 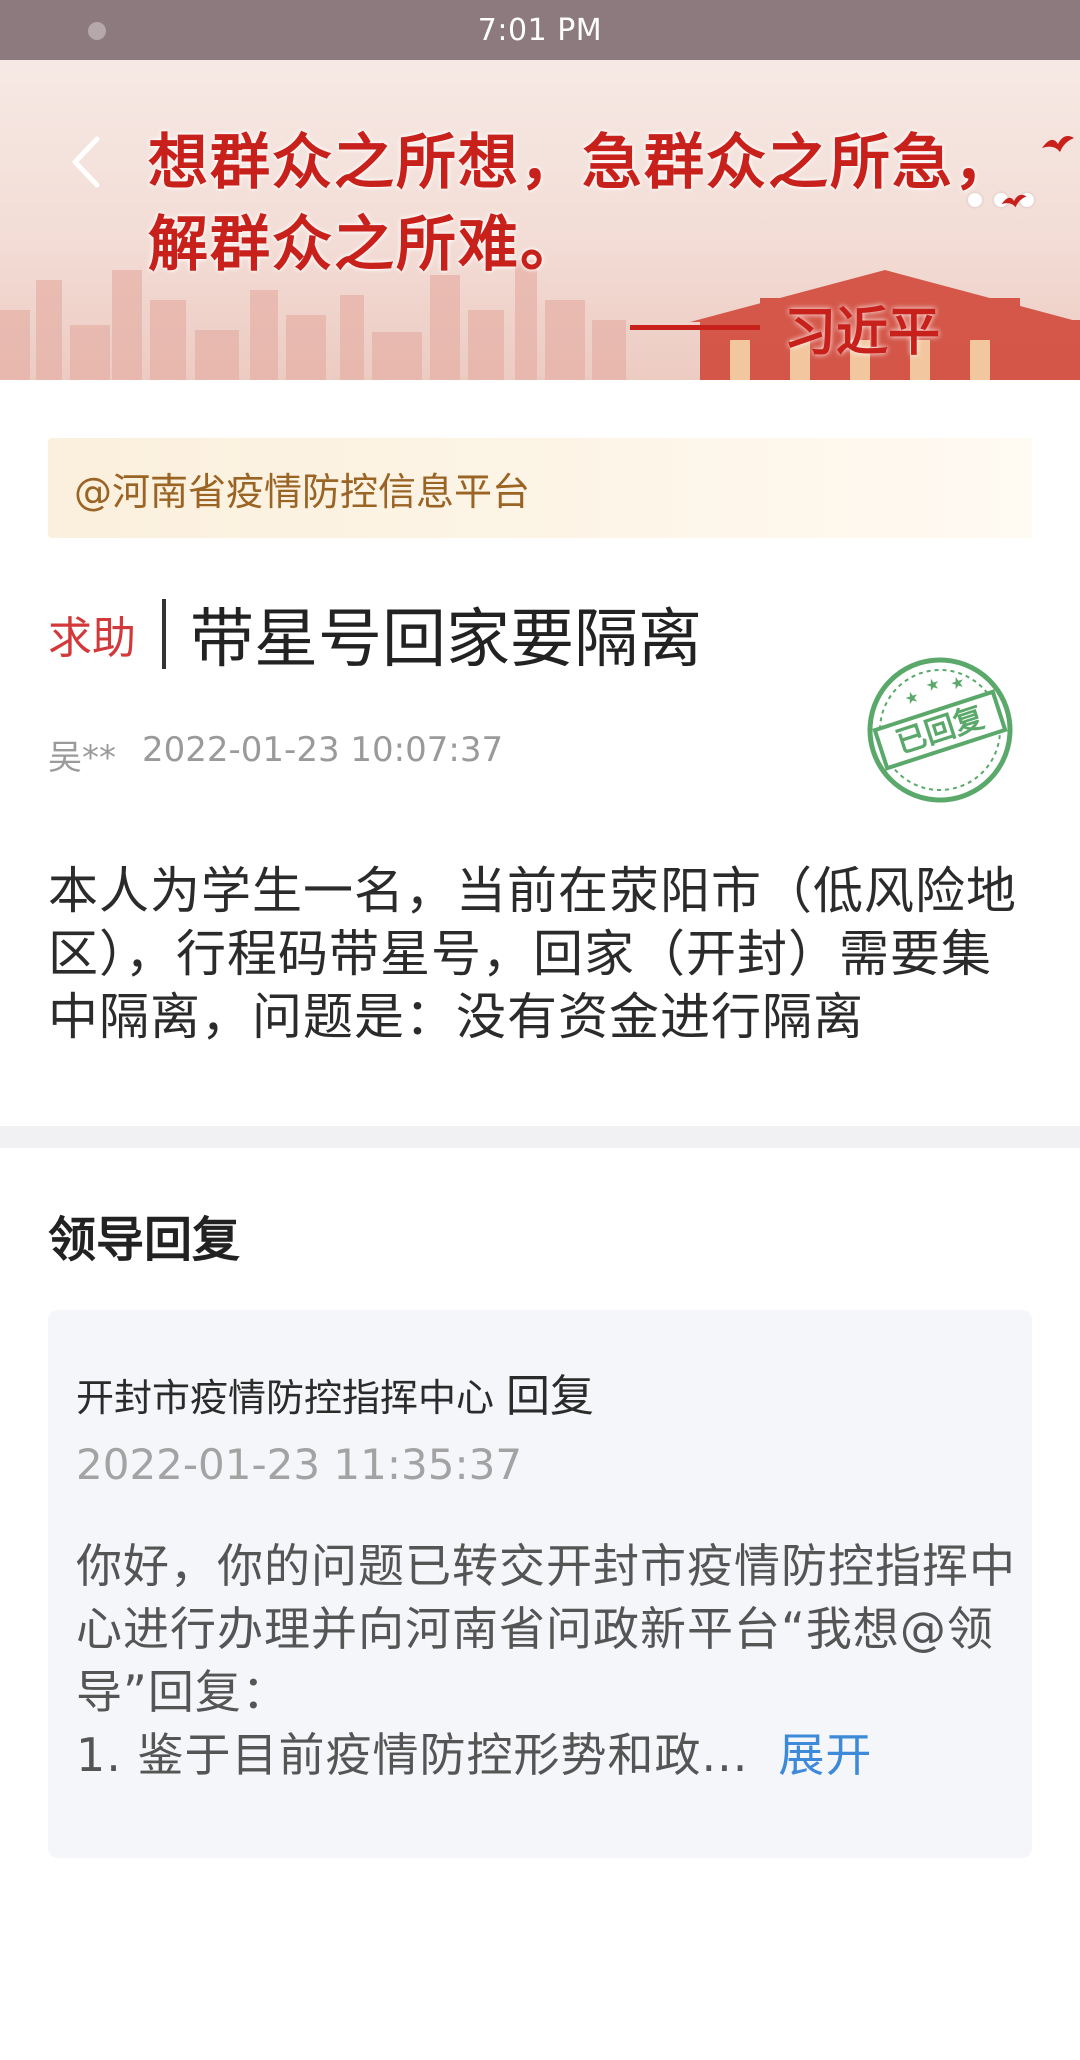 I want to click on banner-quote-line: 解群众之所难。, so click(x=365, y=245).